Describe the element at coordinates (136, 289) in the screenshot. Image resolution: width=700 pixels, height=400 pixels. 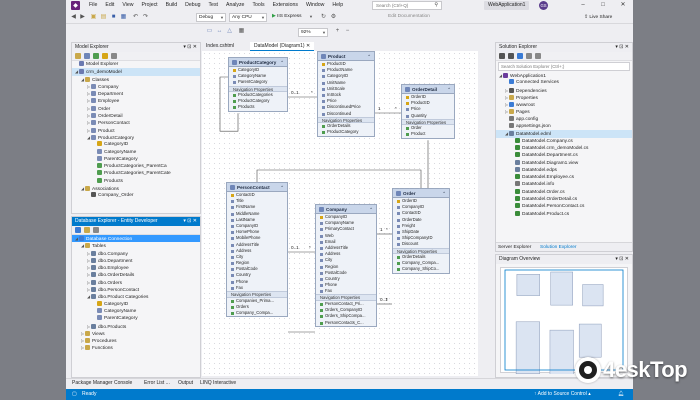
I see `tree-item: ▷ dbo.PersonContact` at that location.